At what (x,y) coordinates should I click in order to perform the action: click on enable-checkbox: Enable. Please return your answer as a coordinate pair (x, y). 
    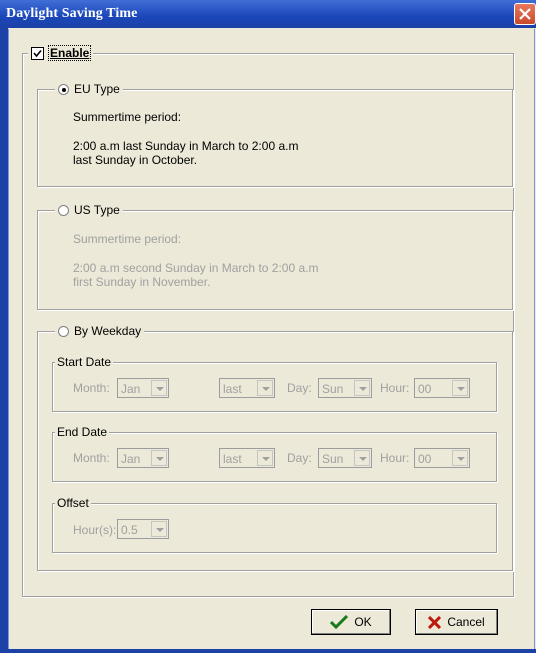
    Looking at the image, I should click on (61, 53).